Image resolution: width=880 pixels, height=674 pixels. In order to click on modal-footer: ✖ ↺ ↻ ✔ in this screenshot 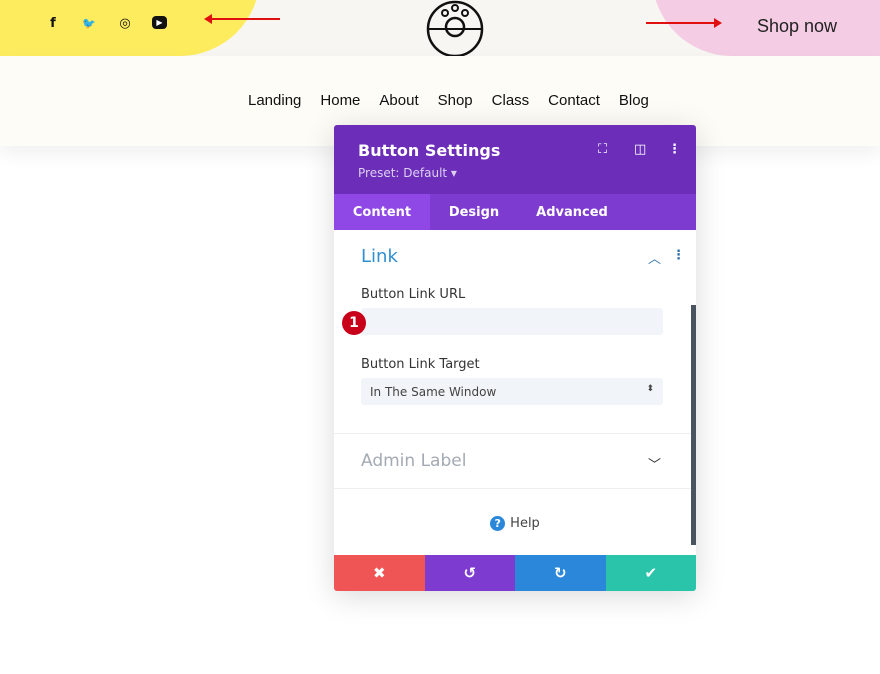, I will do `click(515, 573)`.